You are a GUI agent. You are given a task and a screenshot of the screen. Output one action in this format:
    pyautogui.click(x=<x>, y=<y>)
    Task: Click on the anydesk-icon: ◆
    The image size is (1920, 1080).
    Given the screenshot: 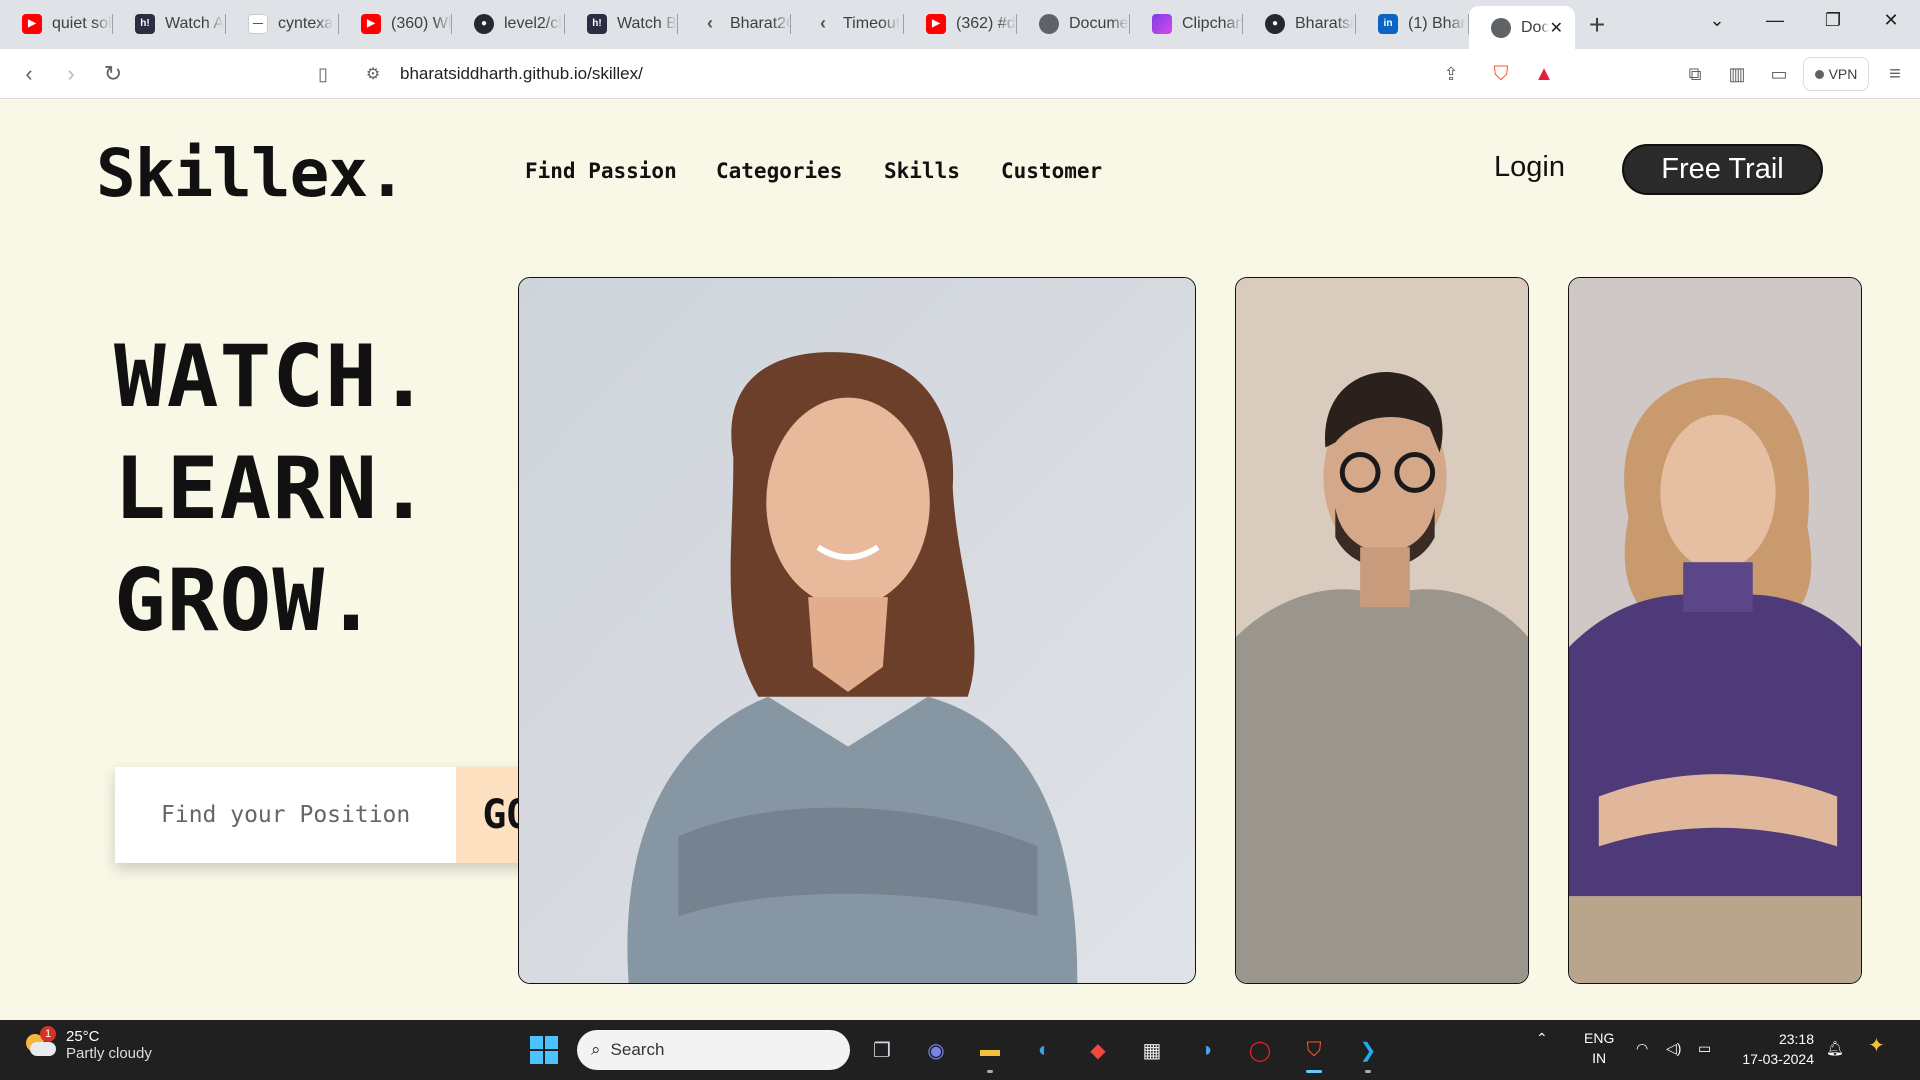 What is the action you would take?
    pyautogui.click(x=1098, y=1050)
    